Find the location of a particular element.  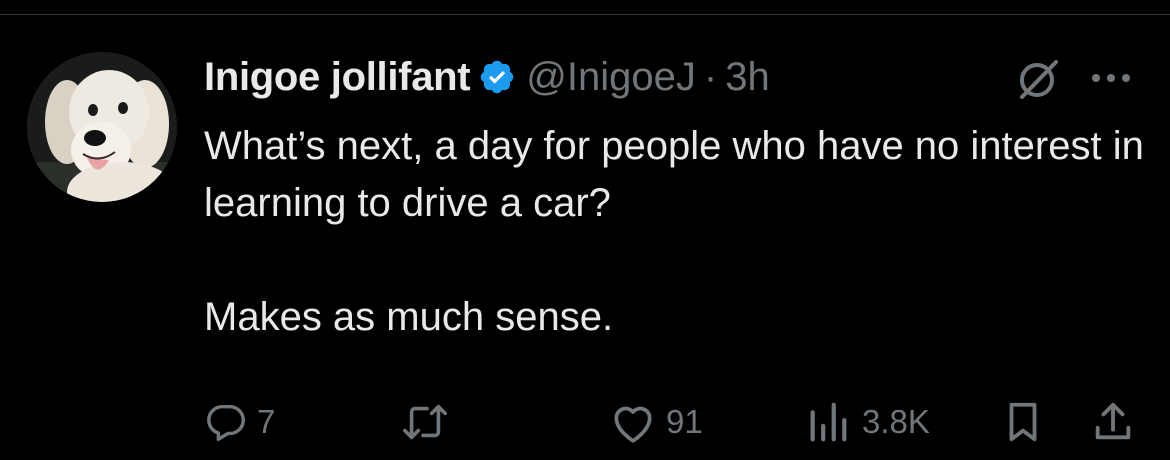

repost-button is located at coordinates (429, 422).